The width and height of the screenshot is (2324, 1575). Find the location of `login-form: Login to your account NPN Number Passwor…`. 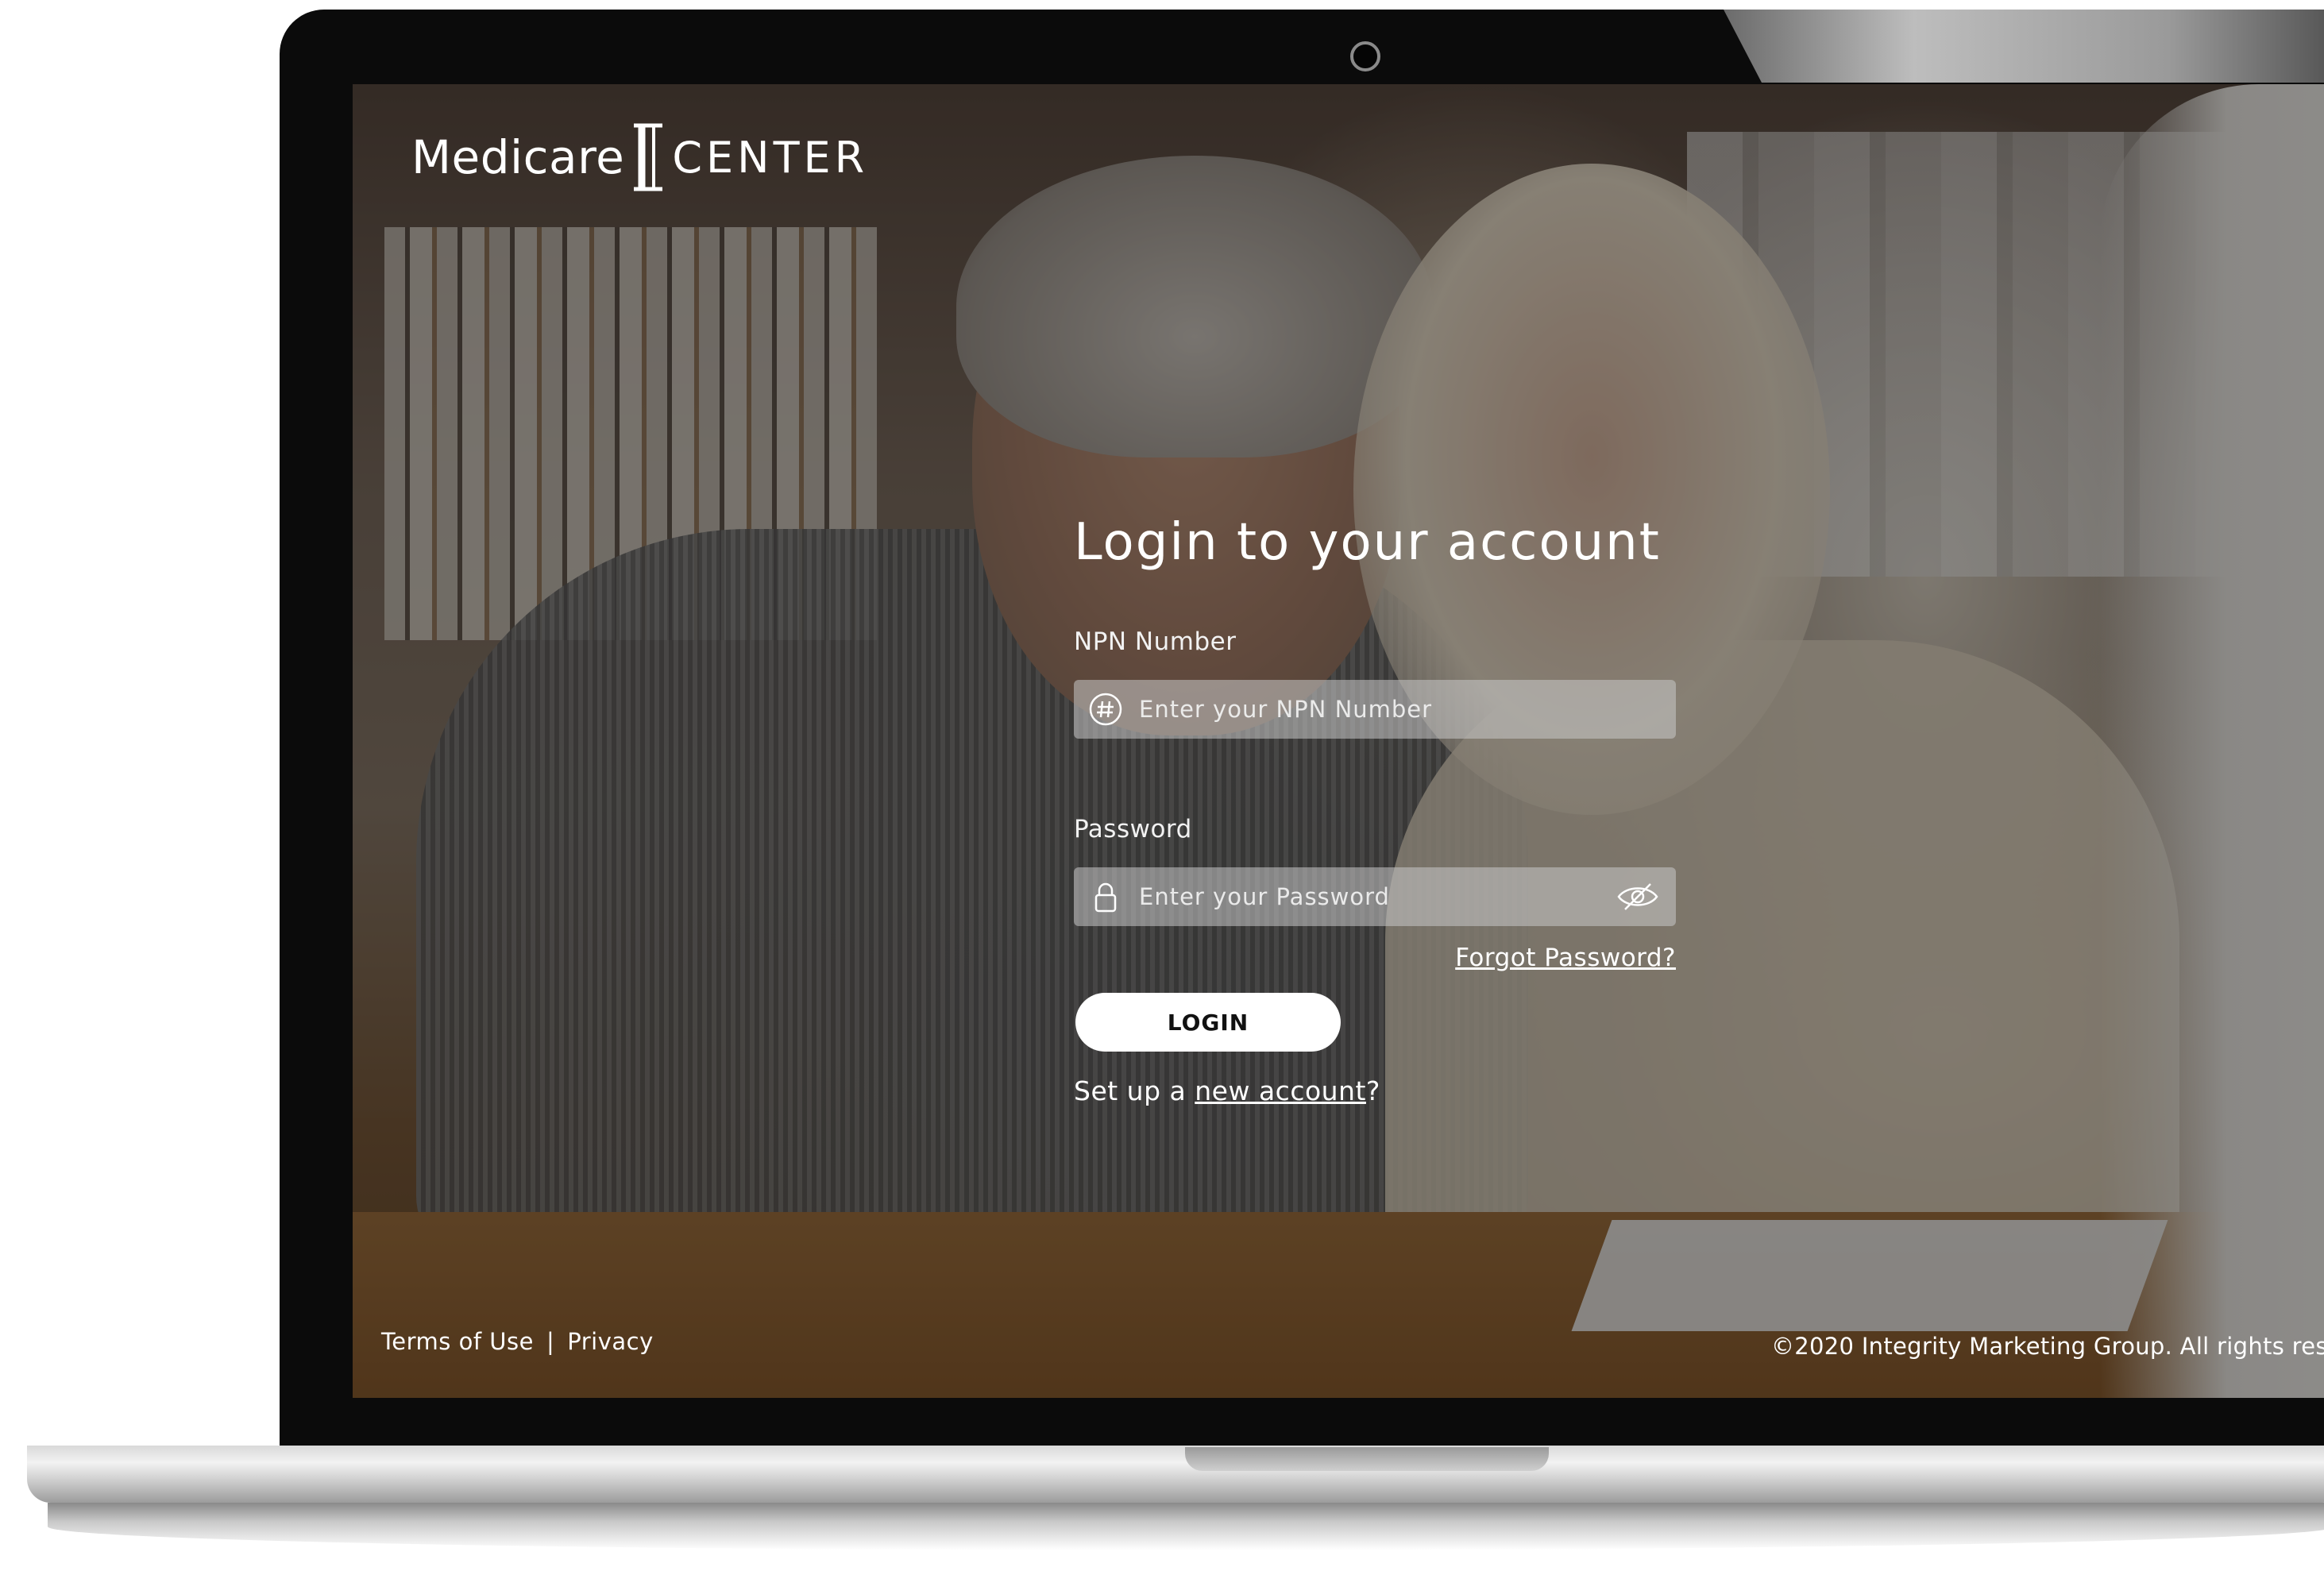

login-form: Login to your account NPN Number Passwor… is located at coordinates (1383, 809).